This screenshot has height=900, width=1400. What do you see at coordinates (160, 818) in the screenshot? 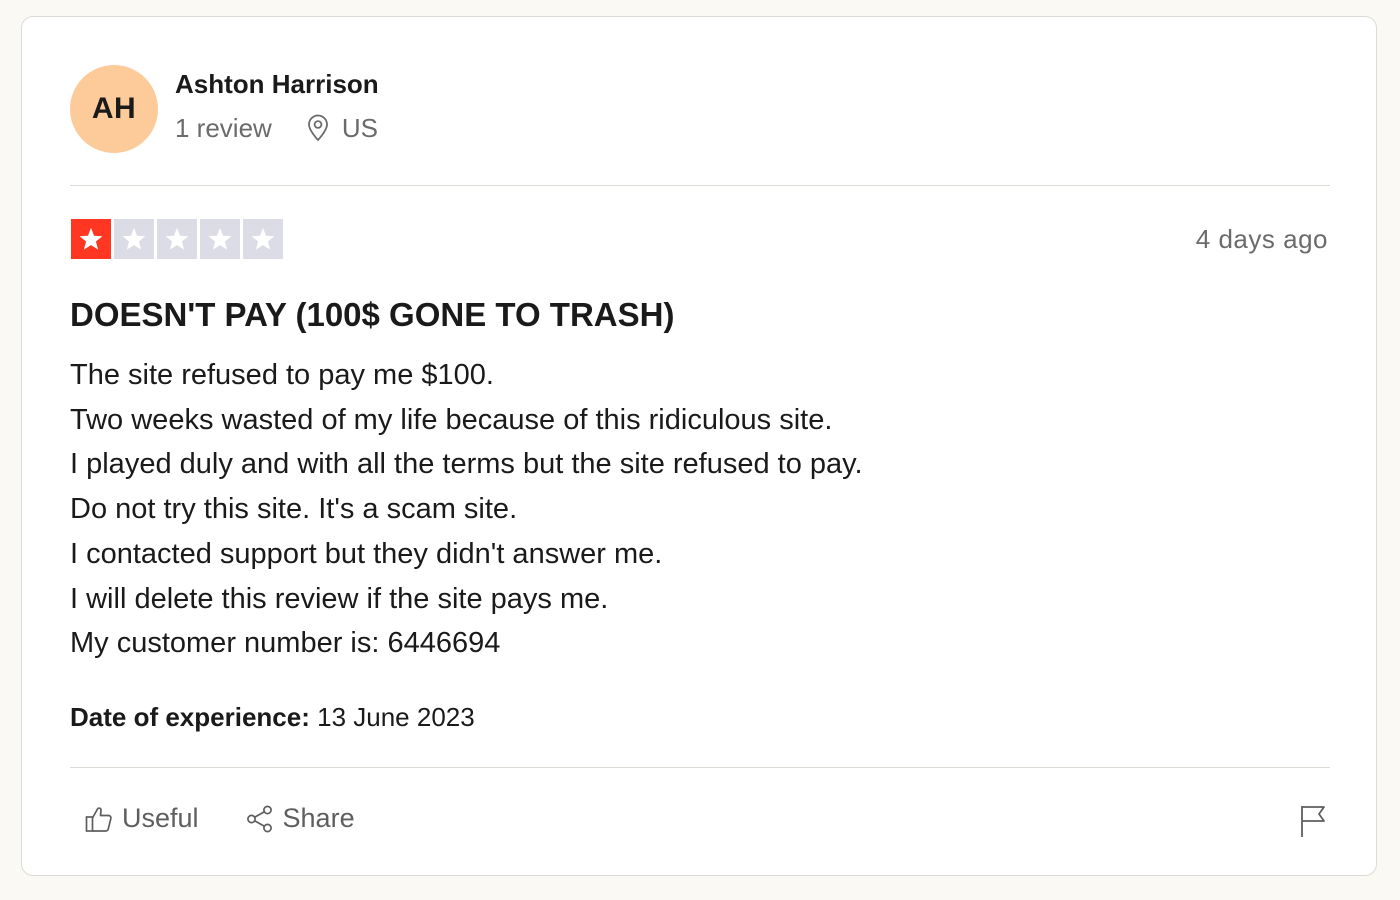
I see `useful-label: Useful` at bounding box center [160, 818].